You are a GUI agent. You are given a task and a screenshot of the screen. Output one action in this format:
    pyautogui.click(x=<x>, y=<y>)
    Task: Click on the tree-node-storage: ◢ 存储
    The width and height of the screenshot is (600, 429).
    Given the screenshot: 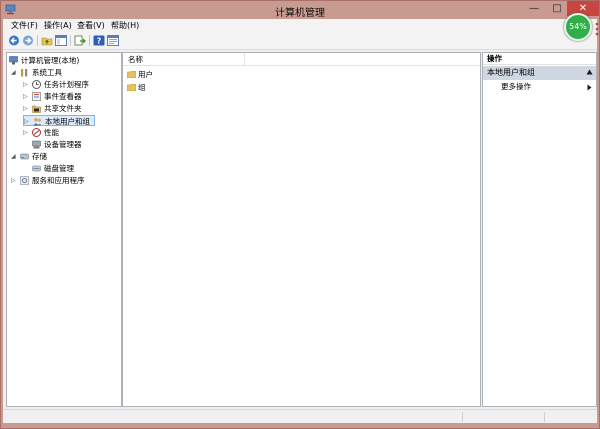 What is the action you would take?
    pyautogui.click(x=61, y=156)
    